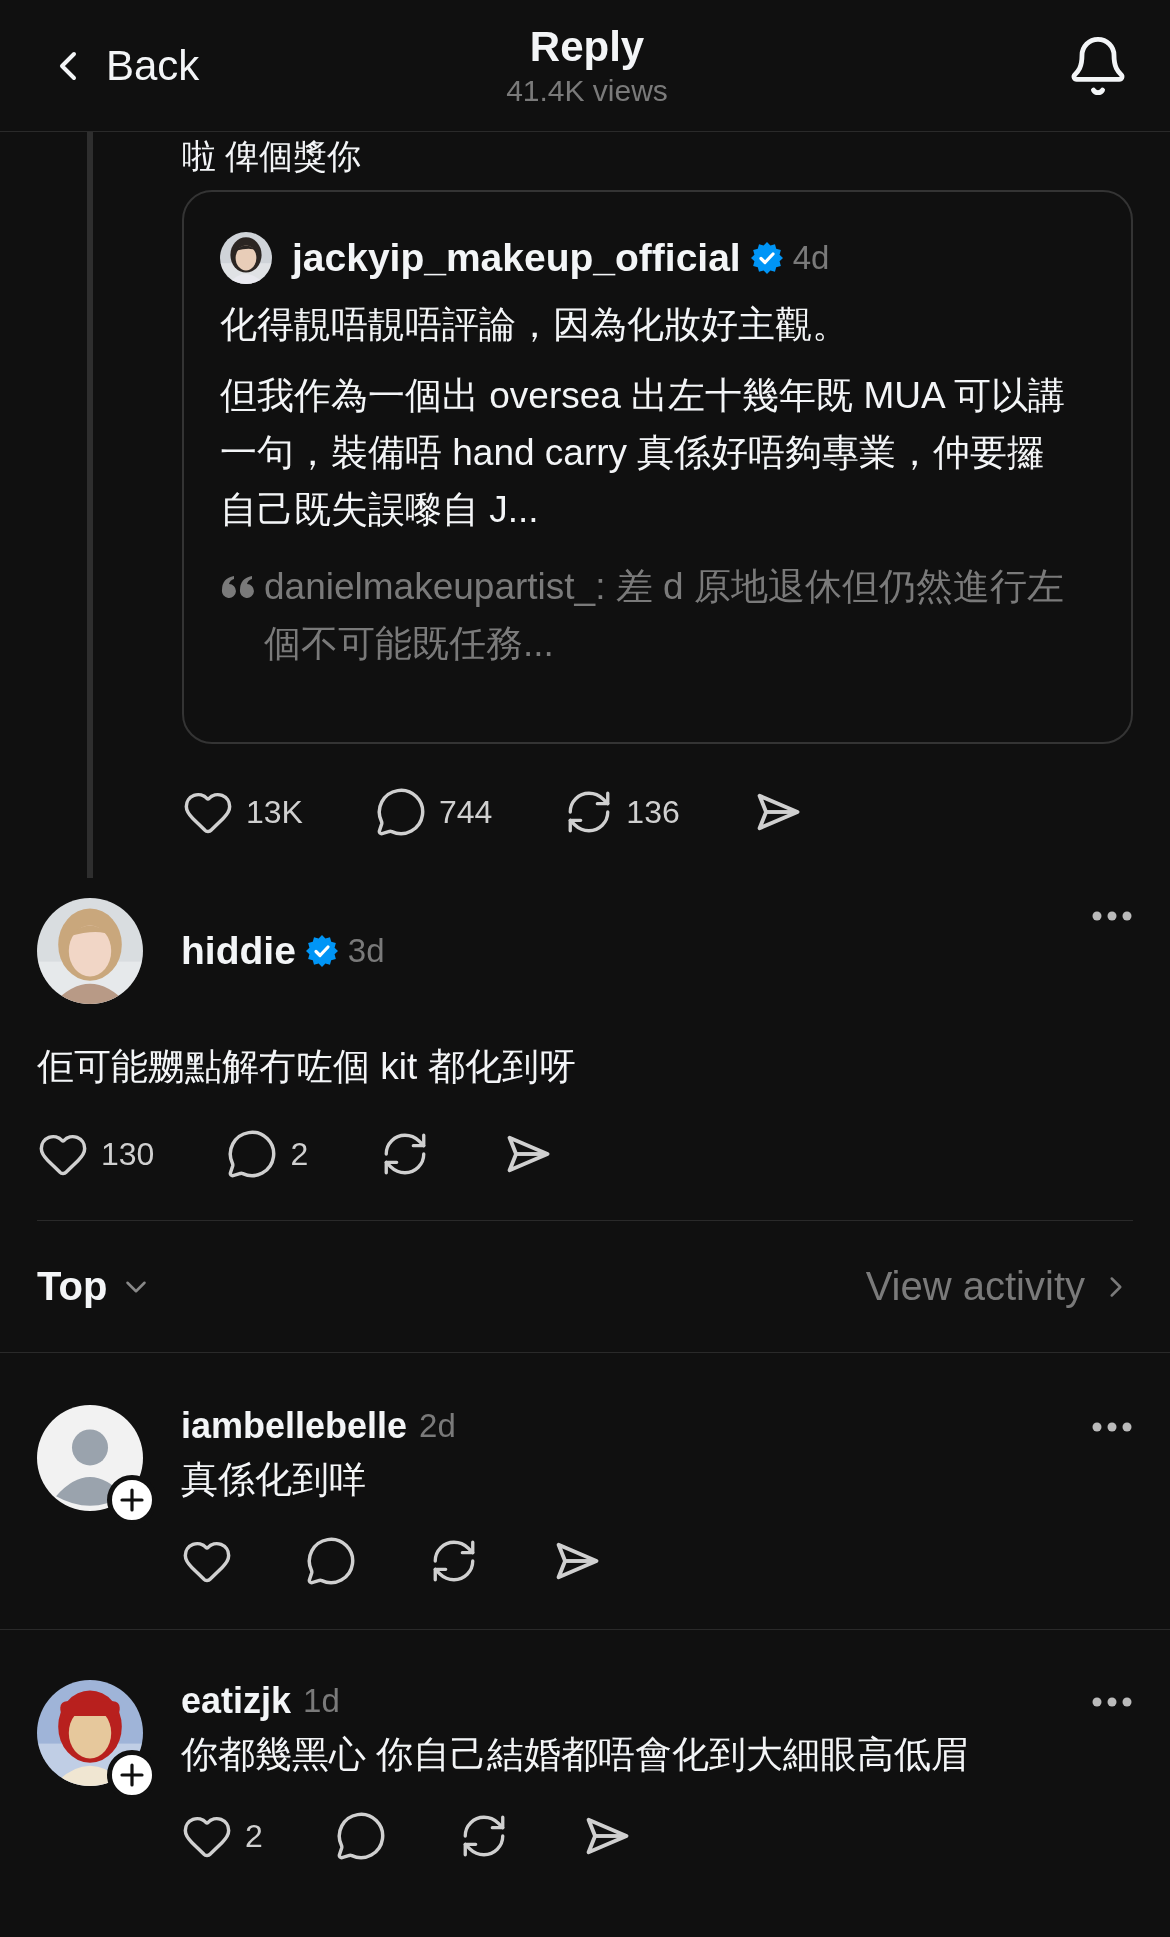 Image resolution: width=1170 pixels, height=1937 pixels. I want to click on page-title: Reply, so click(587, 46).